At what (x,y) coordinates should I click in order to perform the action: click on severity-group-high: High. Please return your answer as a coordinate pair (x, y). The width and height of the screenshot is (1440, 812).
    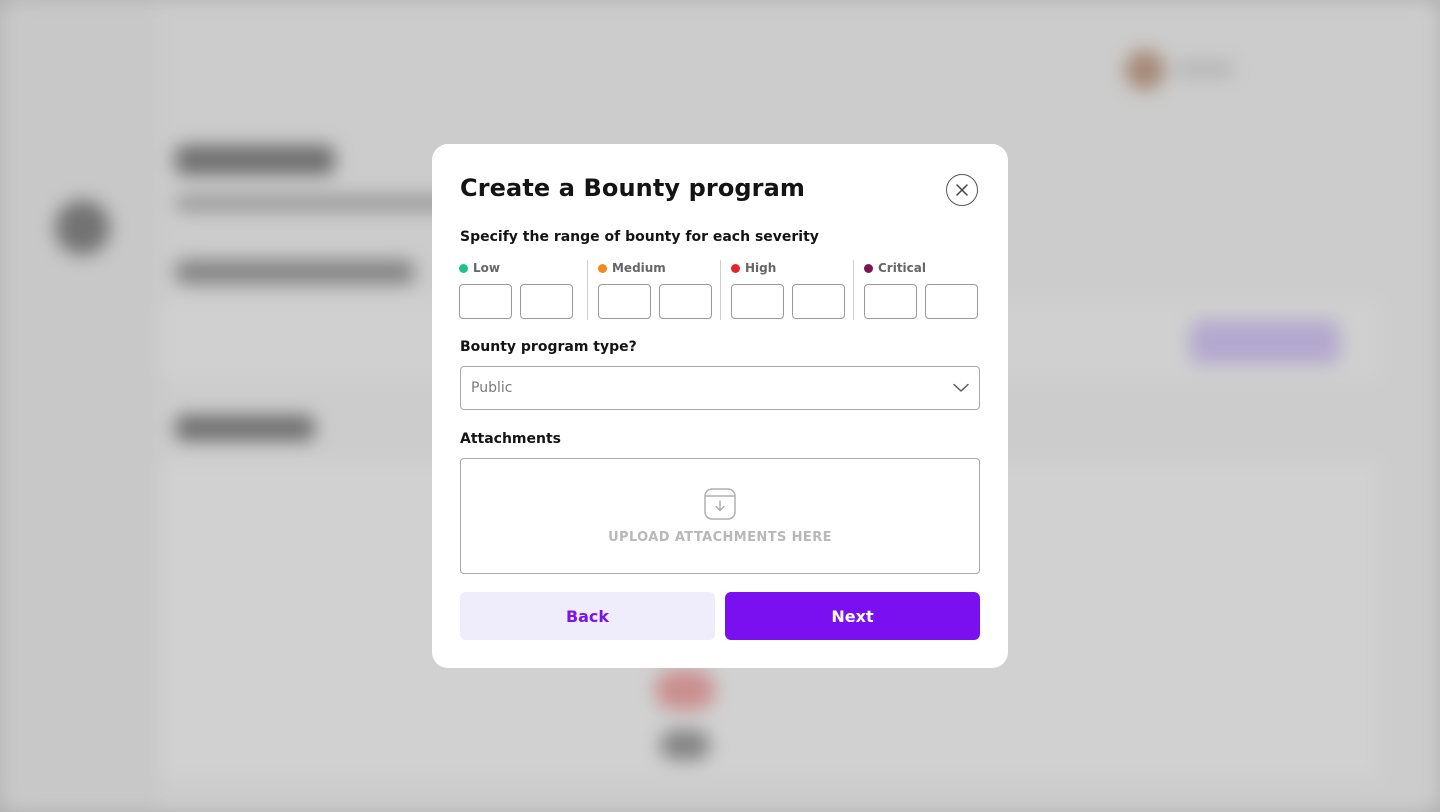
    Looking at the image, I should click on (786, 290).